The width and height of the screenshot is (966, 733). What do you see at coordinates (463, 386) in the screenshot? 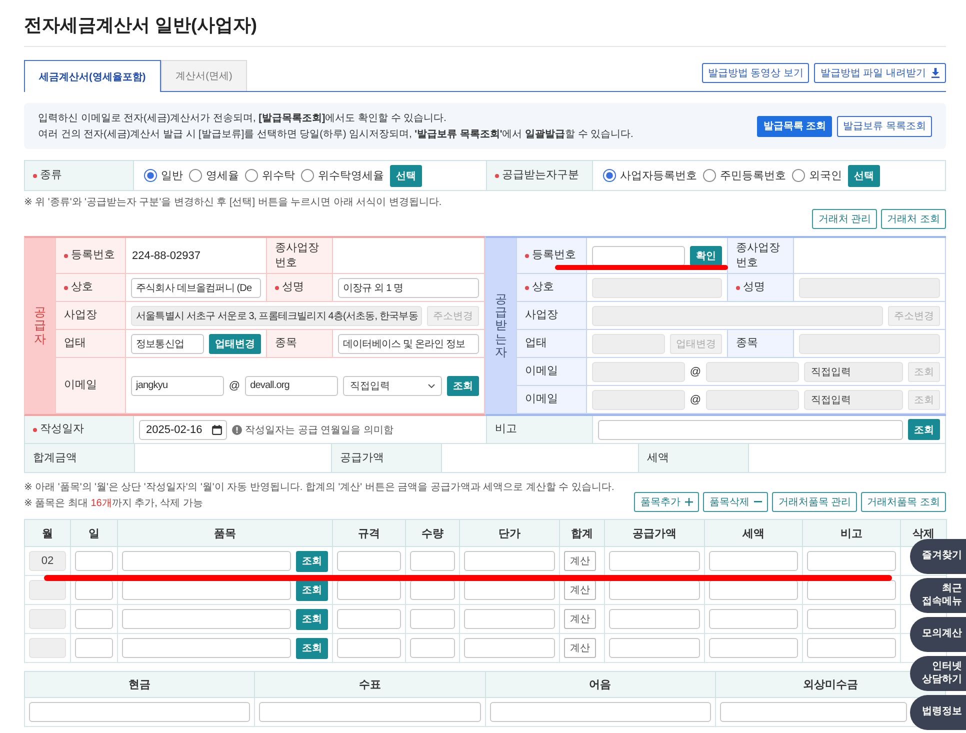
I see `action-button: 조회` at bounding box center [463, 386].